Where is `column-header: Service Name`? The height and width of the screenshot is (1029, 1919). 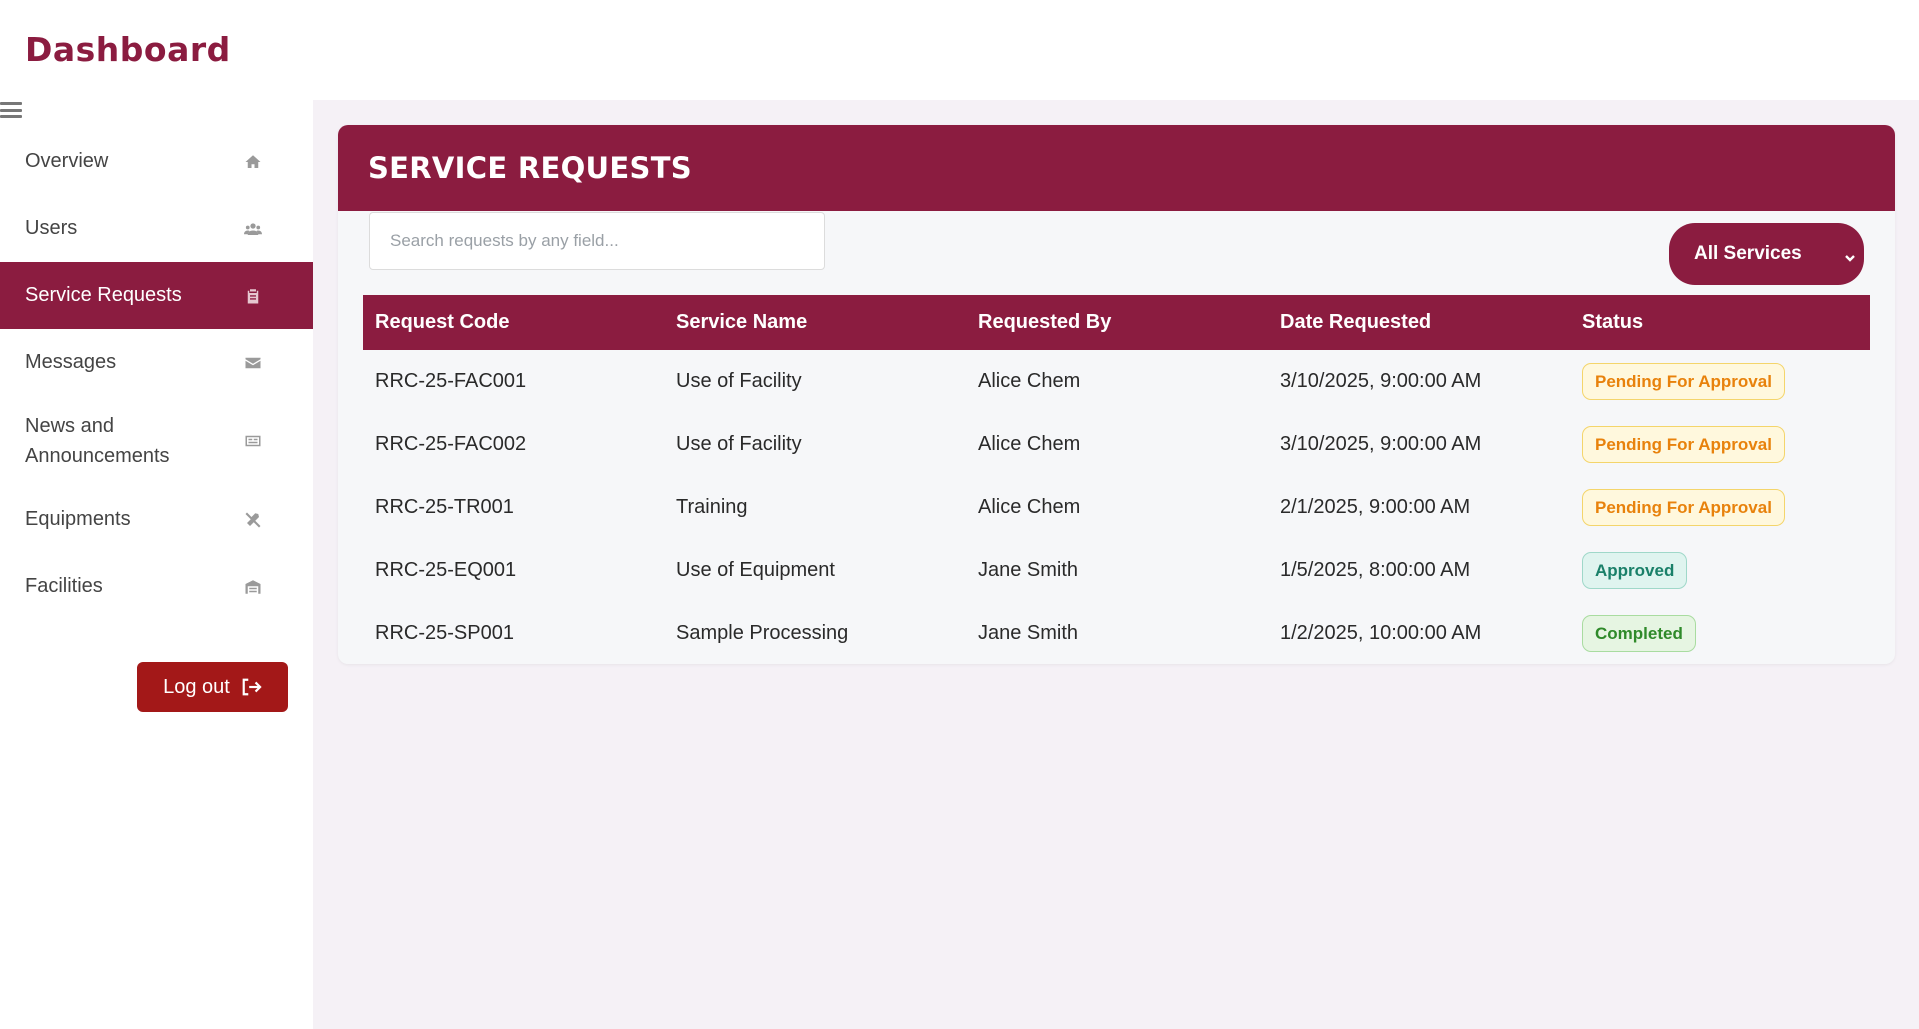 column-header: Service Name is located at coordinates (815, 322).